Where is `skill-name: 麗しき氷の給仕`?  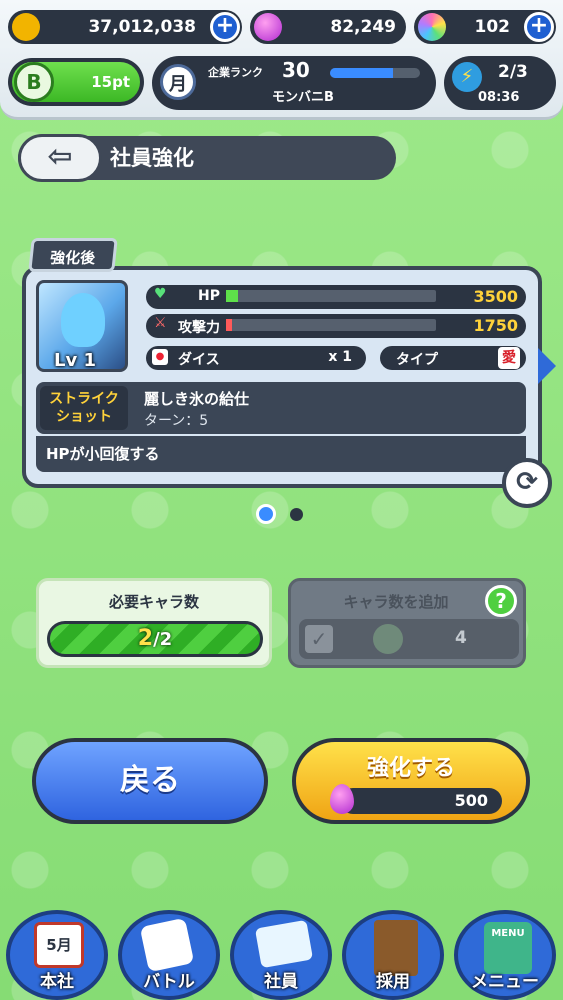
skill-name: 麗しき氷の給仕 is located at coordinates (197, 399).